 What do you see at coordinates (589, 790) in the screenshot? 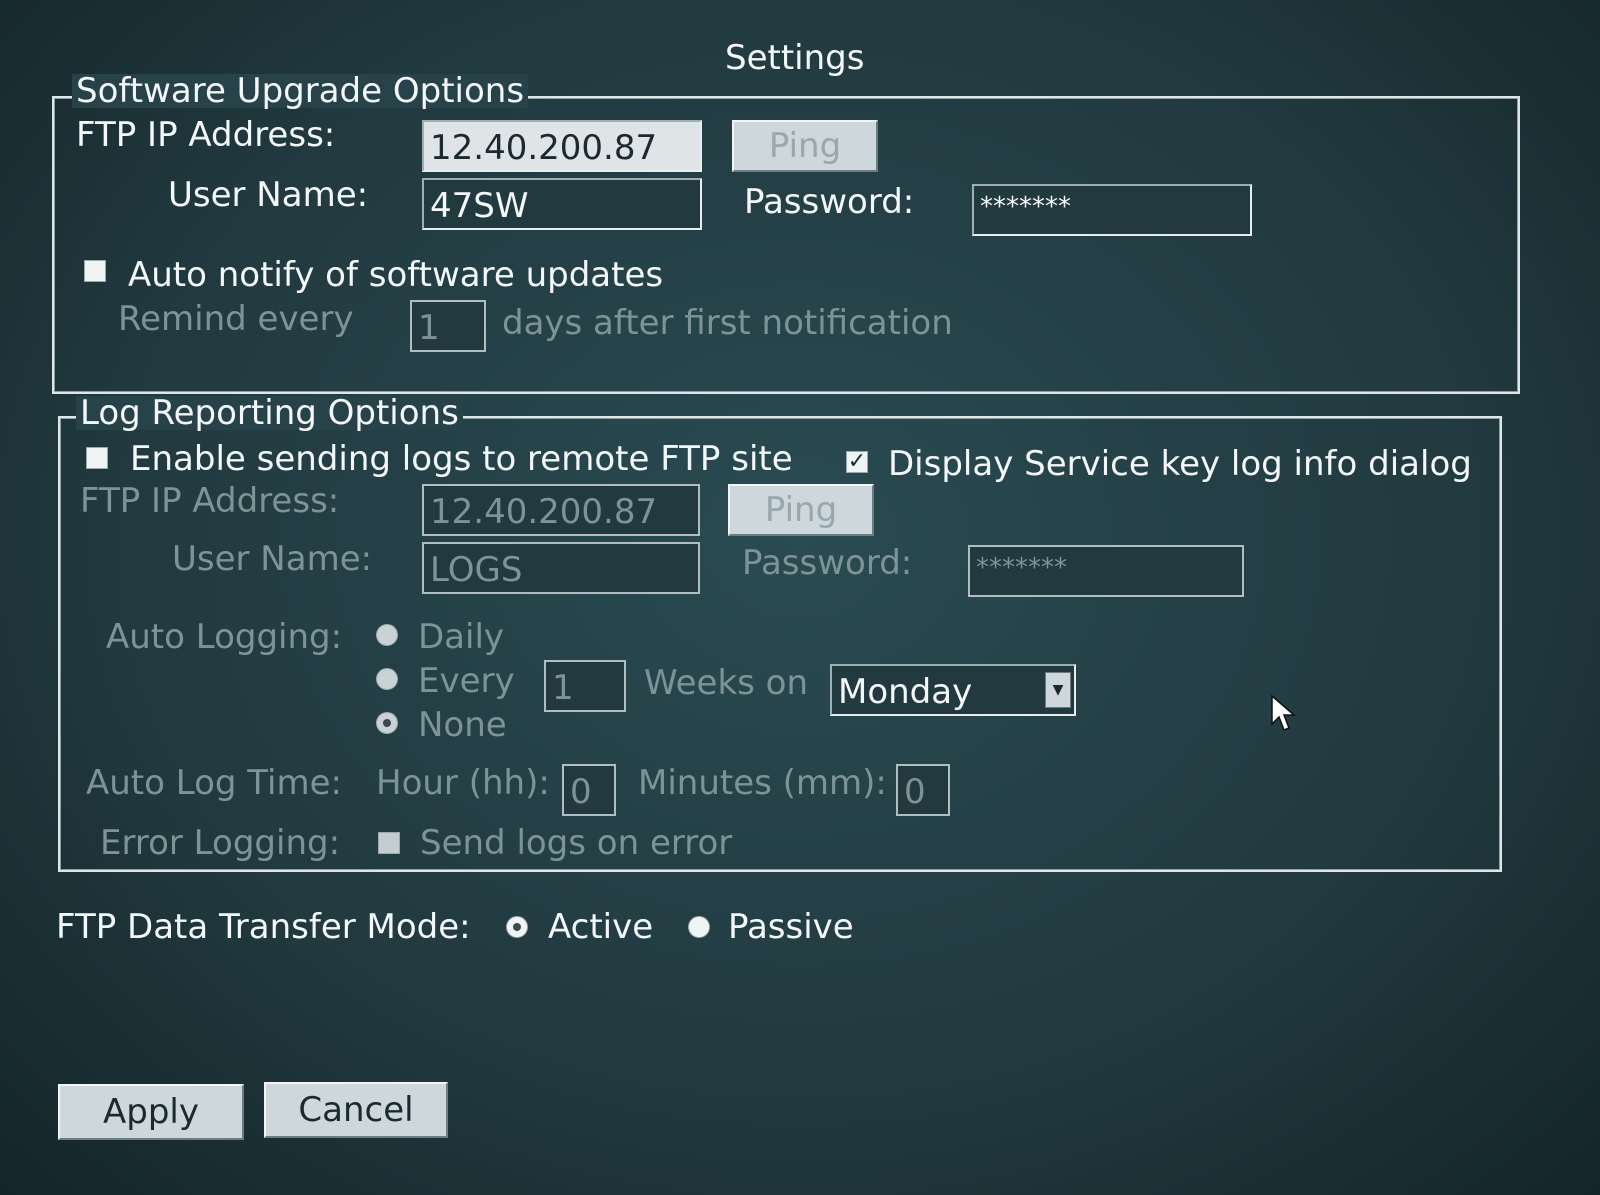
I see `hour-input: 0` at bounding box center [589, 790].